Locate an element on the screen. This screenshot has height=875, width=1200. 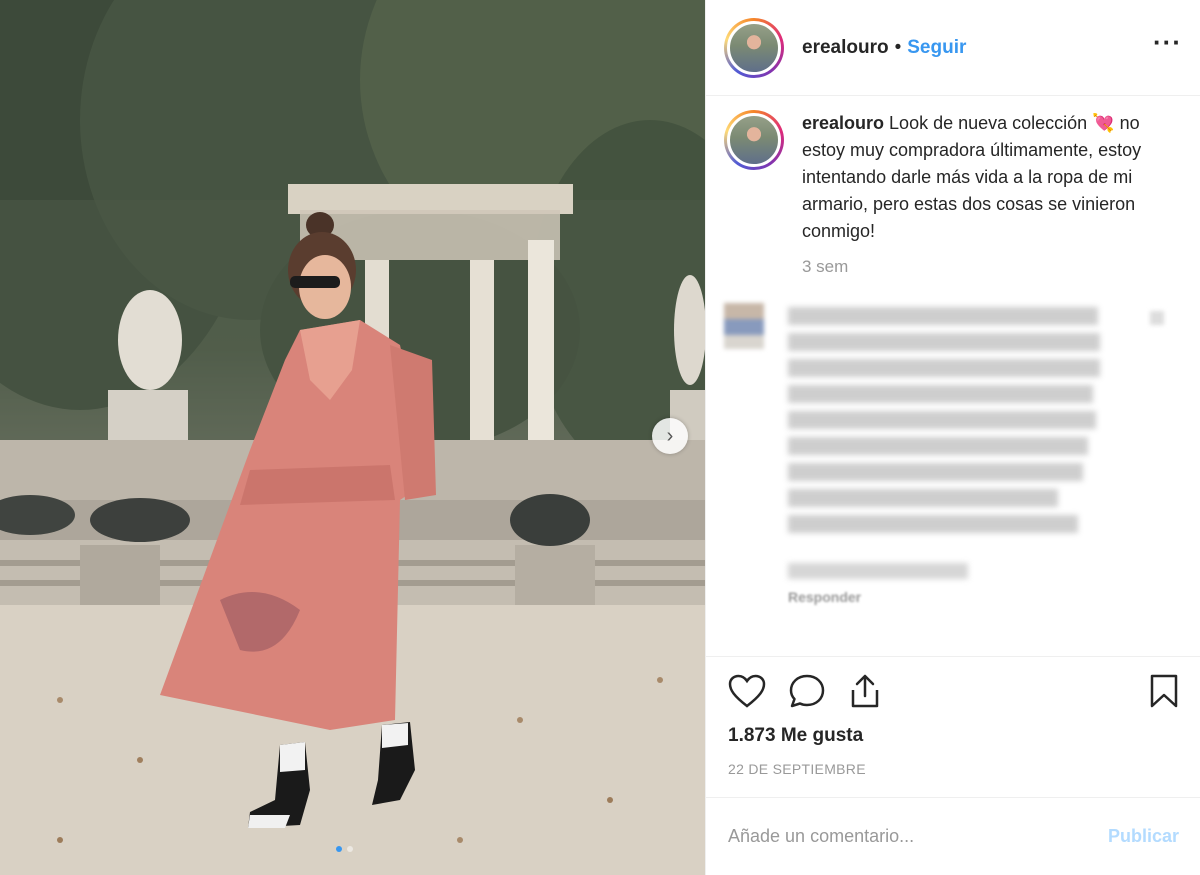
post-actions: 1.873 Me gusta 22 DE SEPTIEMBRE is located at coordinates (953, 716).